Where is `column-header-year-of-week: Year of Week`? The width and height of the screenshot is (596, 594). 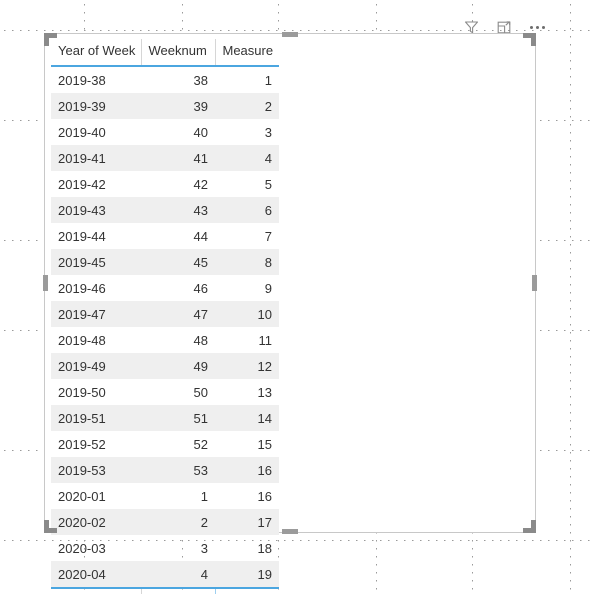
column-header-year-of-week: Year of Week is located at coordinates (96, 53).